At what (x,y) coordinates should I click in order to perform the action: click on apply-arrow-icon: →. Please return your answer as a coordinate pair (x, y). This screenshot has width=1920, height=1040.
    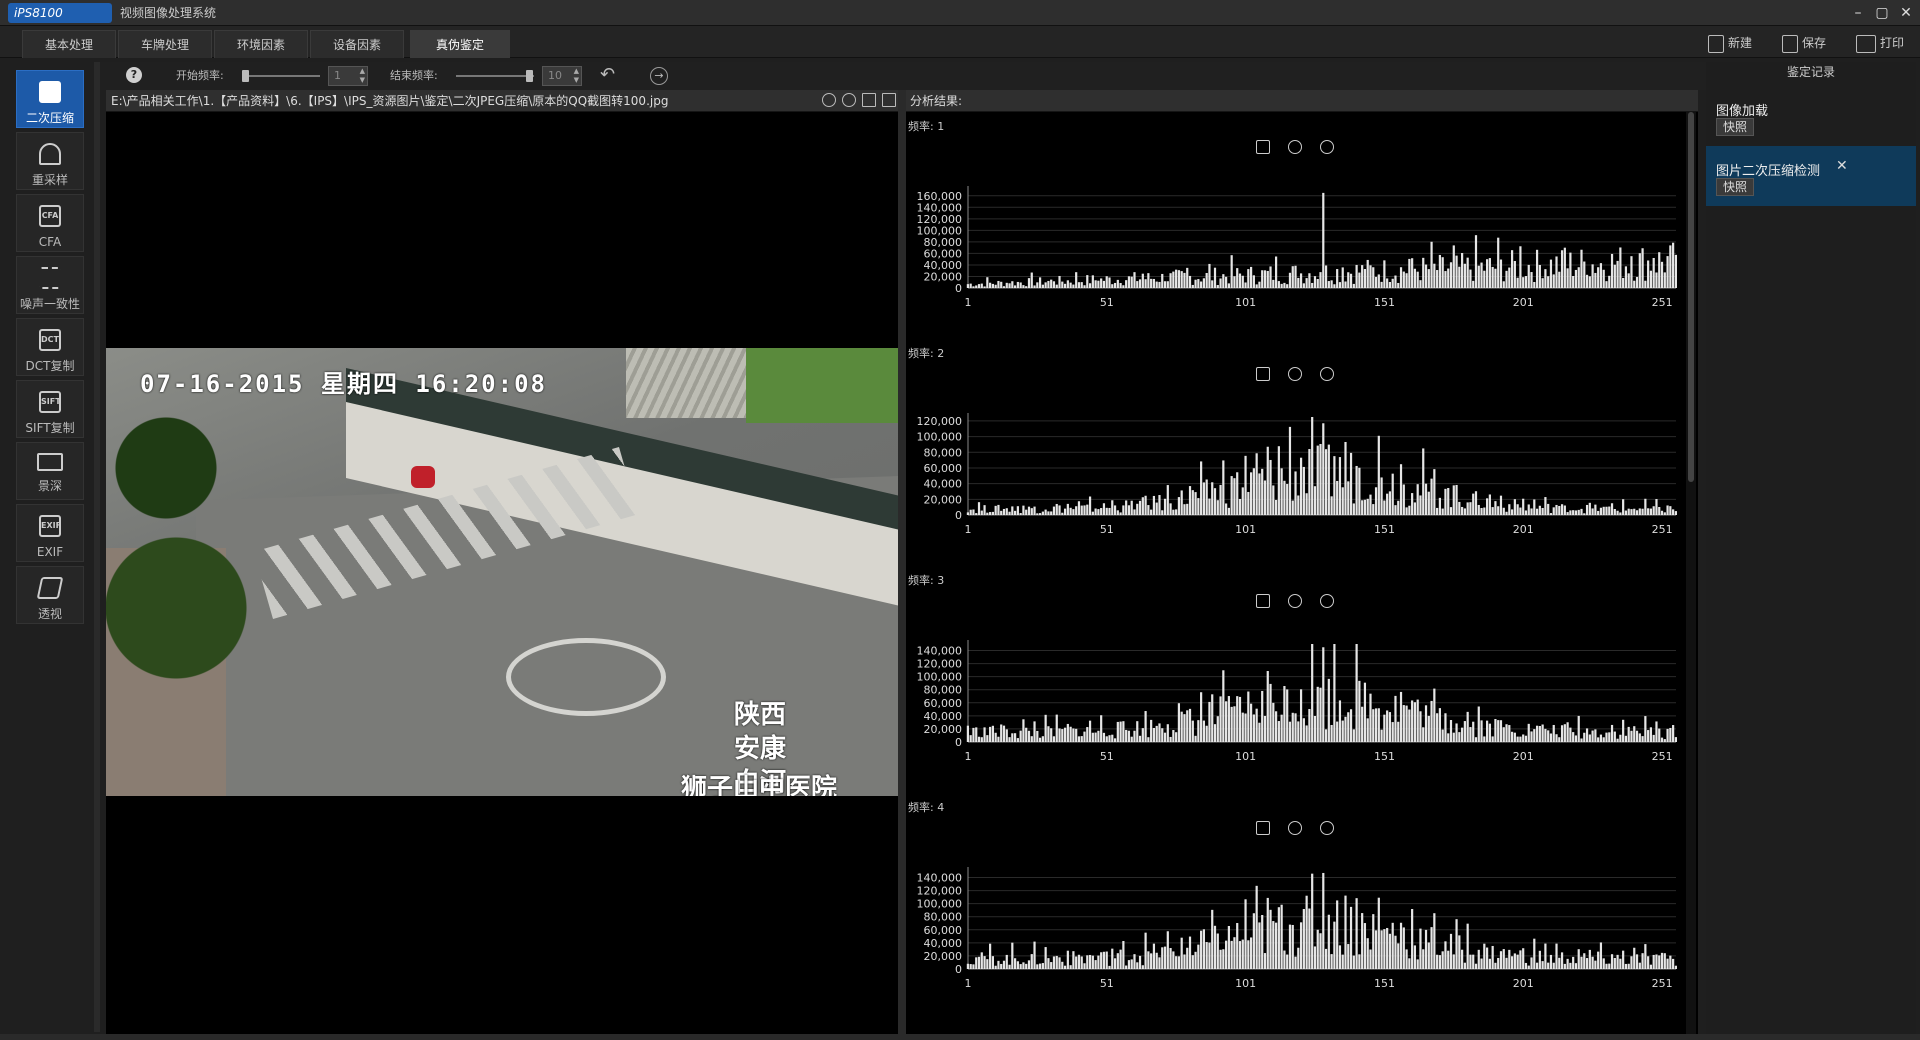
    Looking at the image, I should click on (659, 76).